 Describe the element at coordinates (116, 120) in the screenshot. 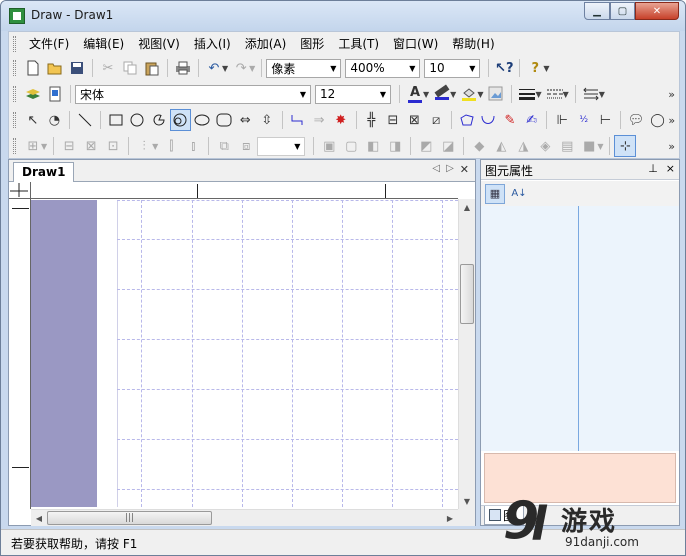

I see `rectangle-tool` at that location.